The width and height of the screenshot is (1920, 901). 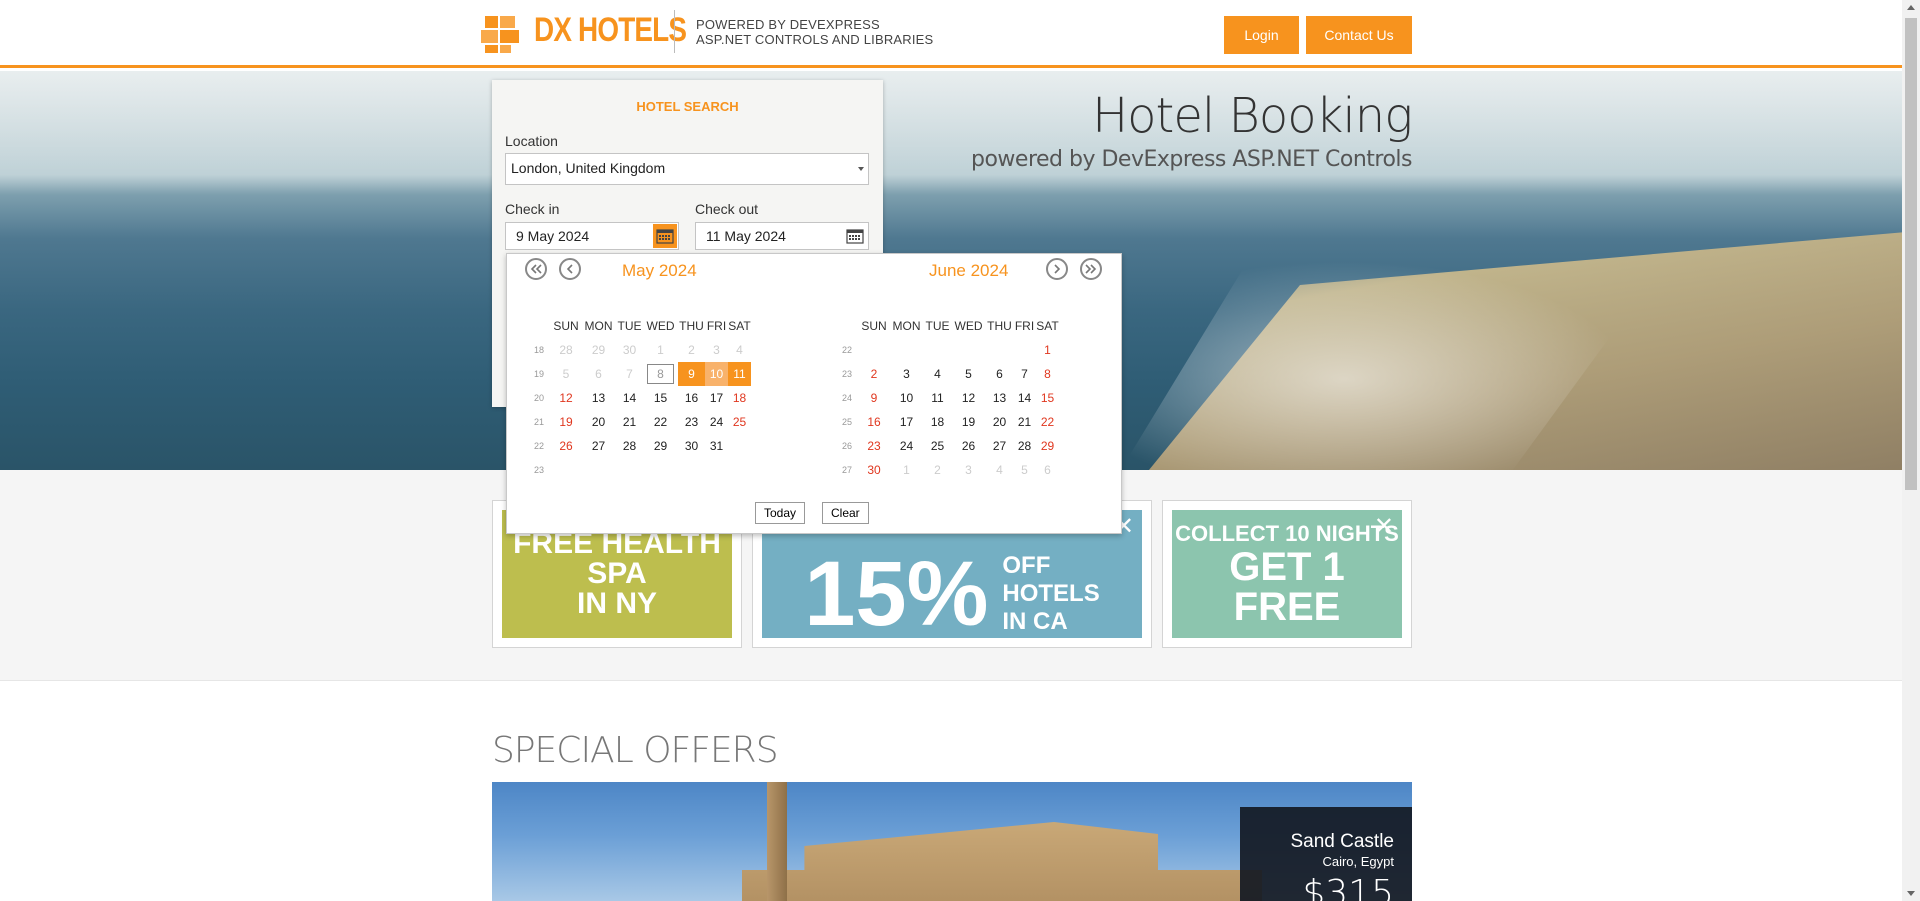 I want to click on offer-image: Sand Castle Cairo, Egypt $315, so click(x=952, y=841).